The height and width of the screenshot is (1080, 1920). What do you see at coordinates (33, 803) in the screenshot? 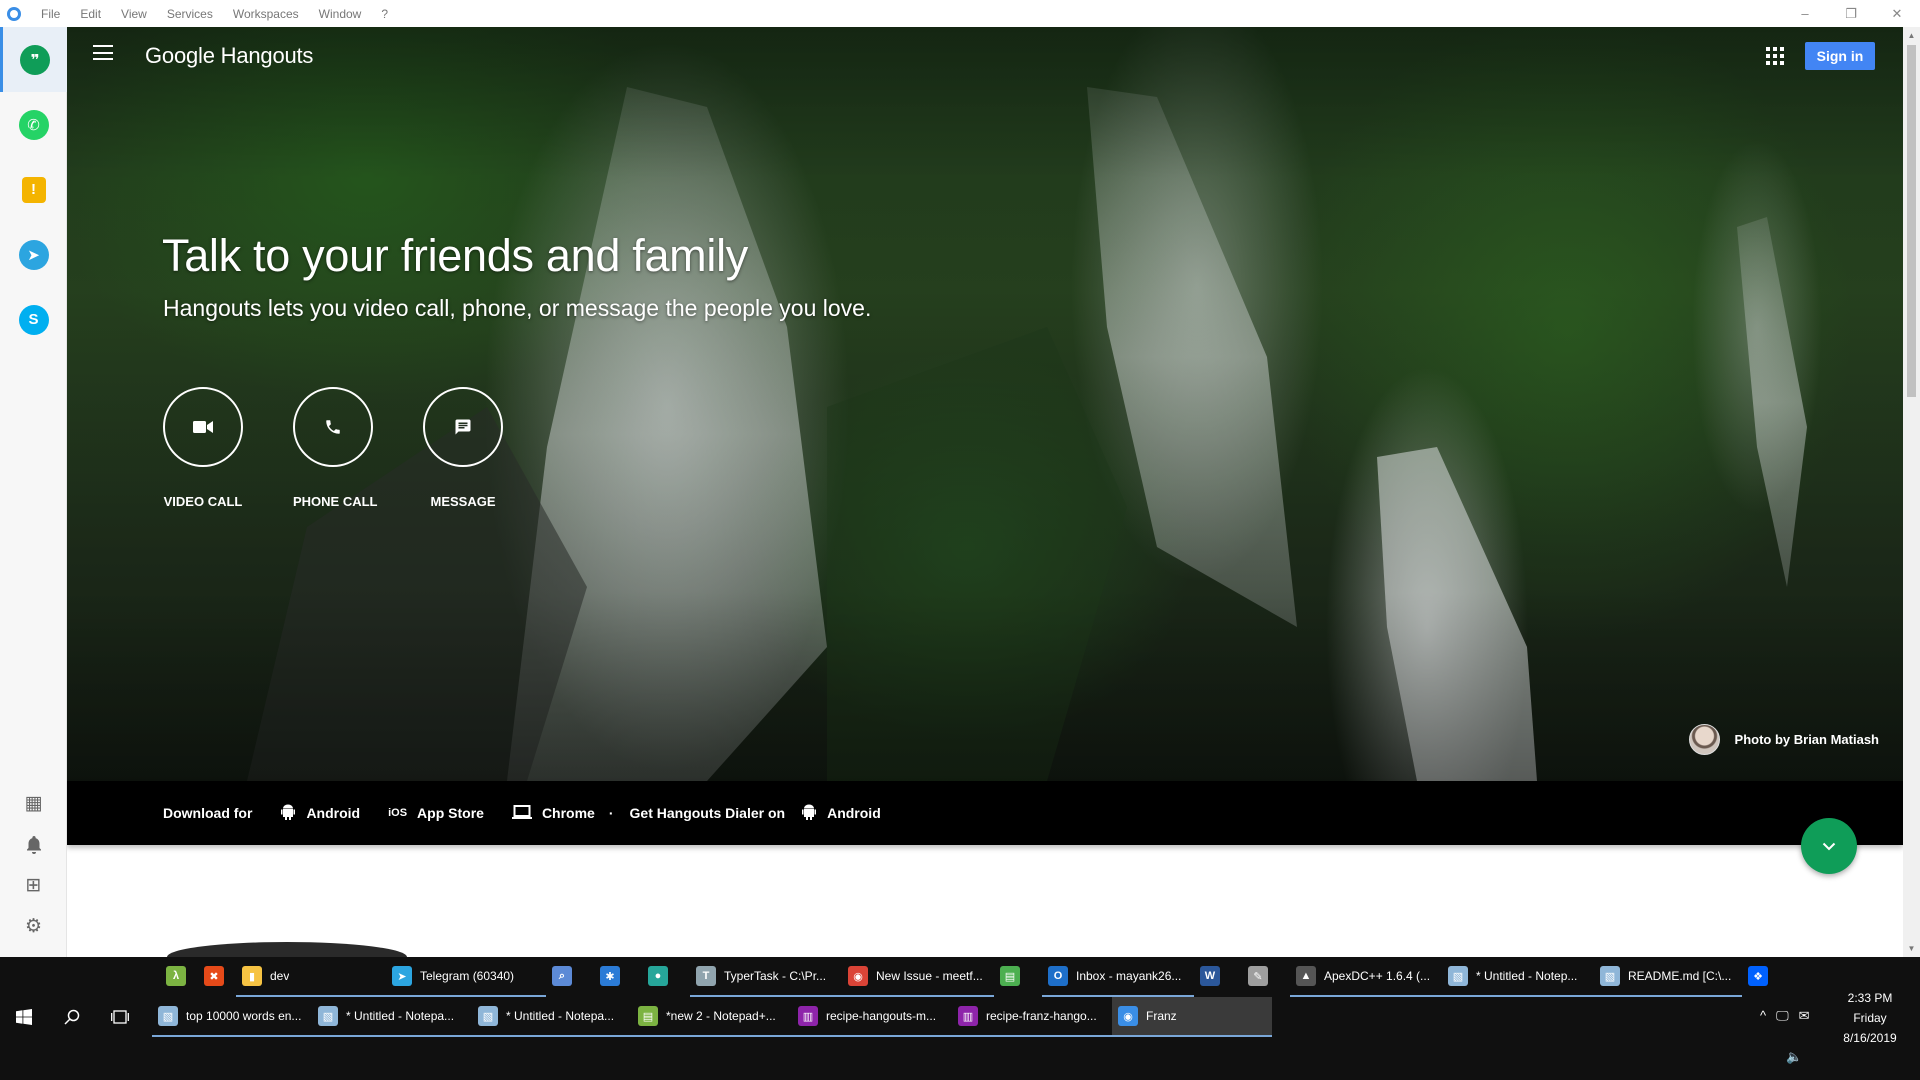
I see `workspaces-icon: ▦` at bounding box center [33, 803].